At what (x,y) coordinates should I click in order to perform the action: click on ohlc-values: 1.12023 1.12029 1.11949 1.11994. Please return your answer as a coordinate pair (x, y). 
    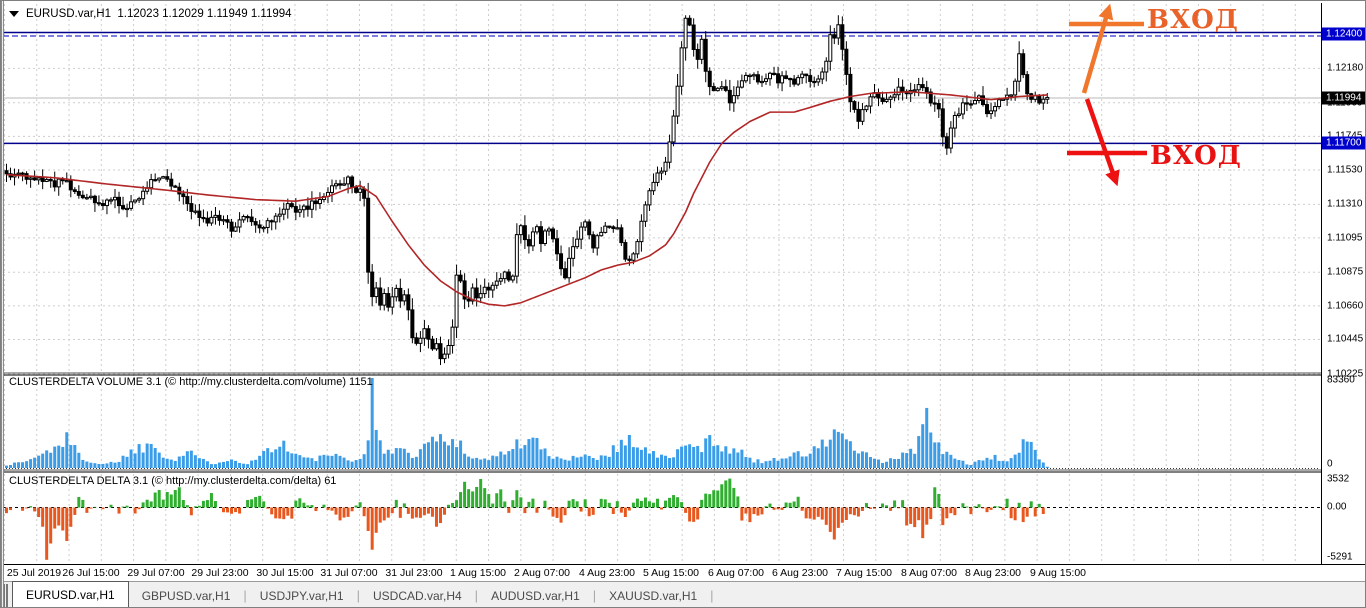
    Looking at the image, I should click on (204, 14).